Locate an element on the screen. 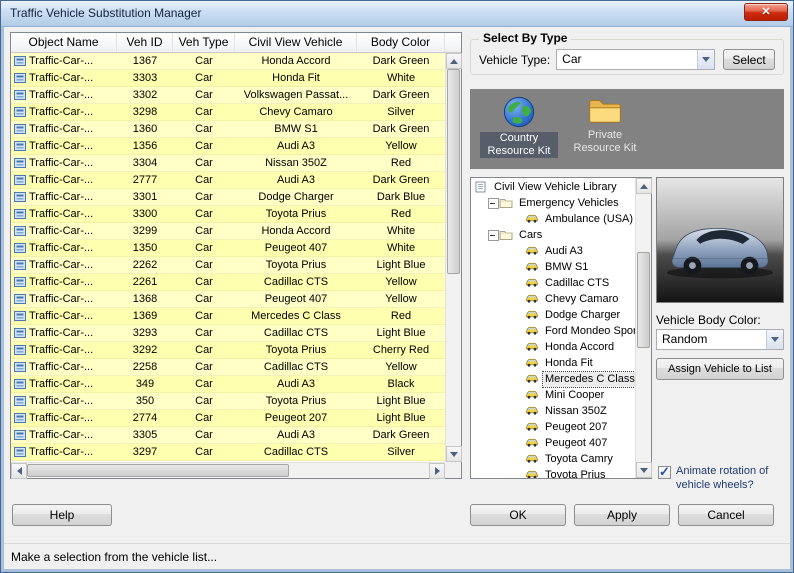 This screenshot has width=794, height=573. help-button: Help is located at coordinates (62, 515).